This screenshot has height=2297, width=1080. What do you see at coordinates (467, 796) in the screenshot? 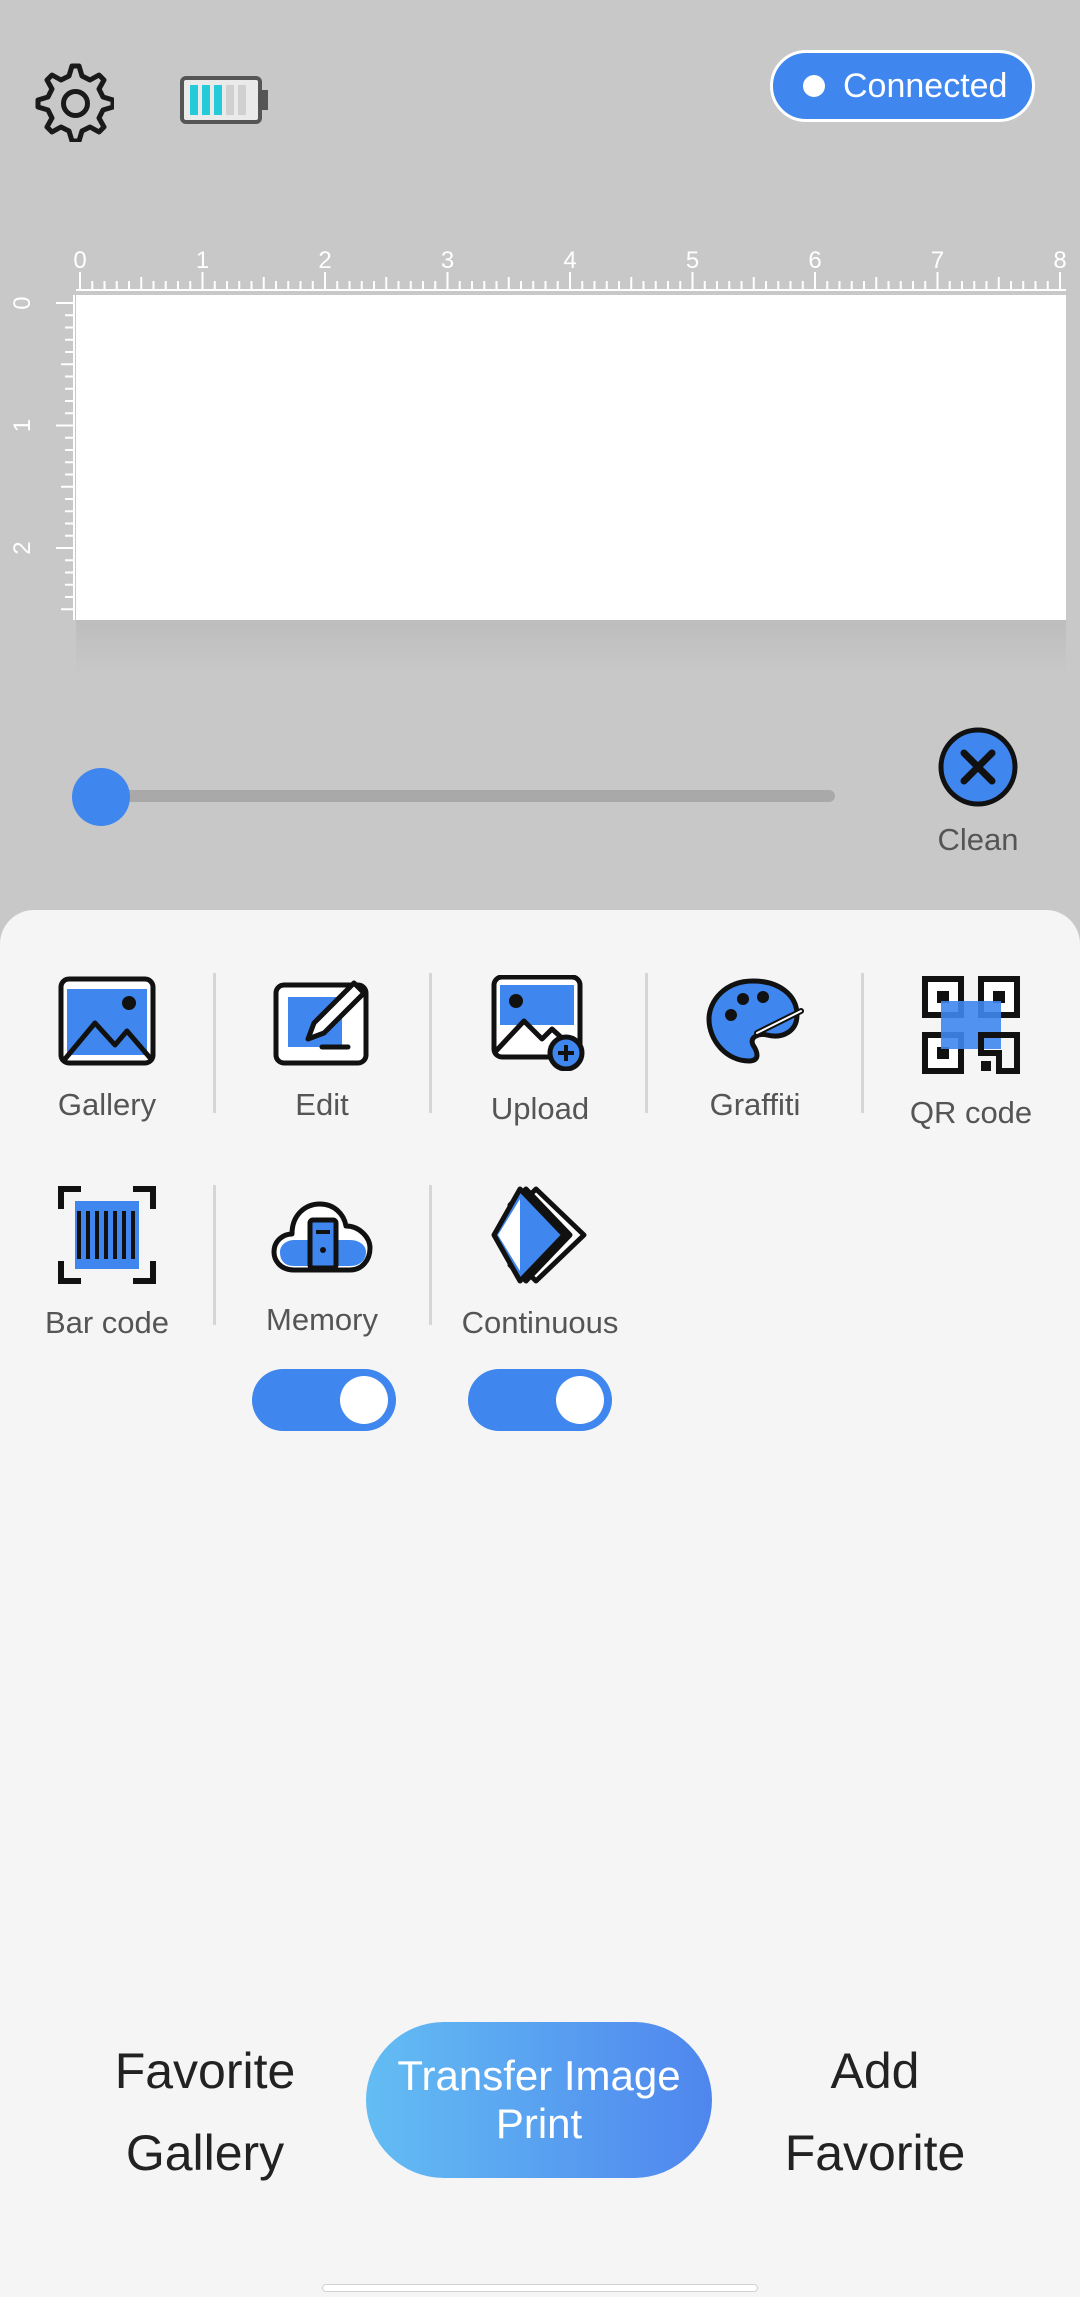
I see `slider-track` at bounding box center [467, 796].